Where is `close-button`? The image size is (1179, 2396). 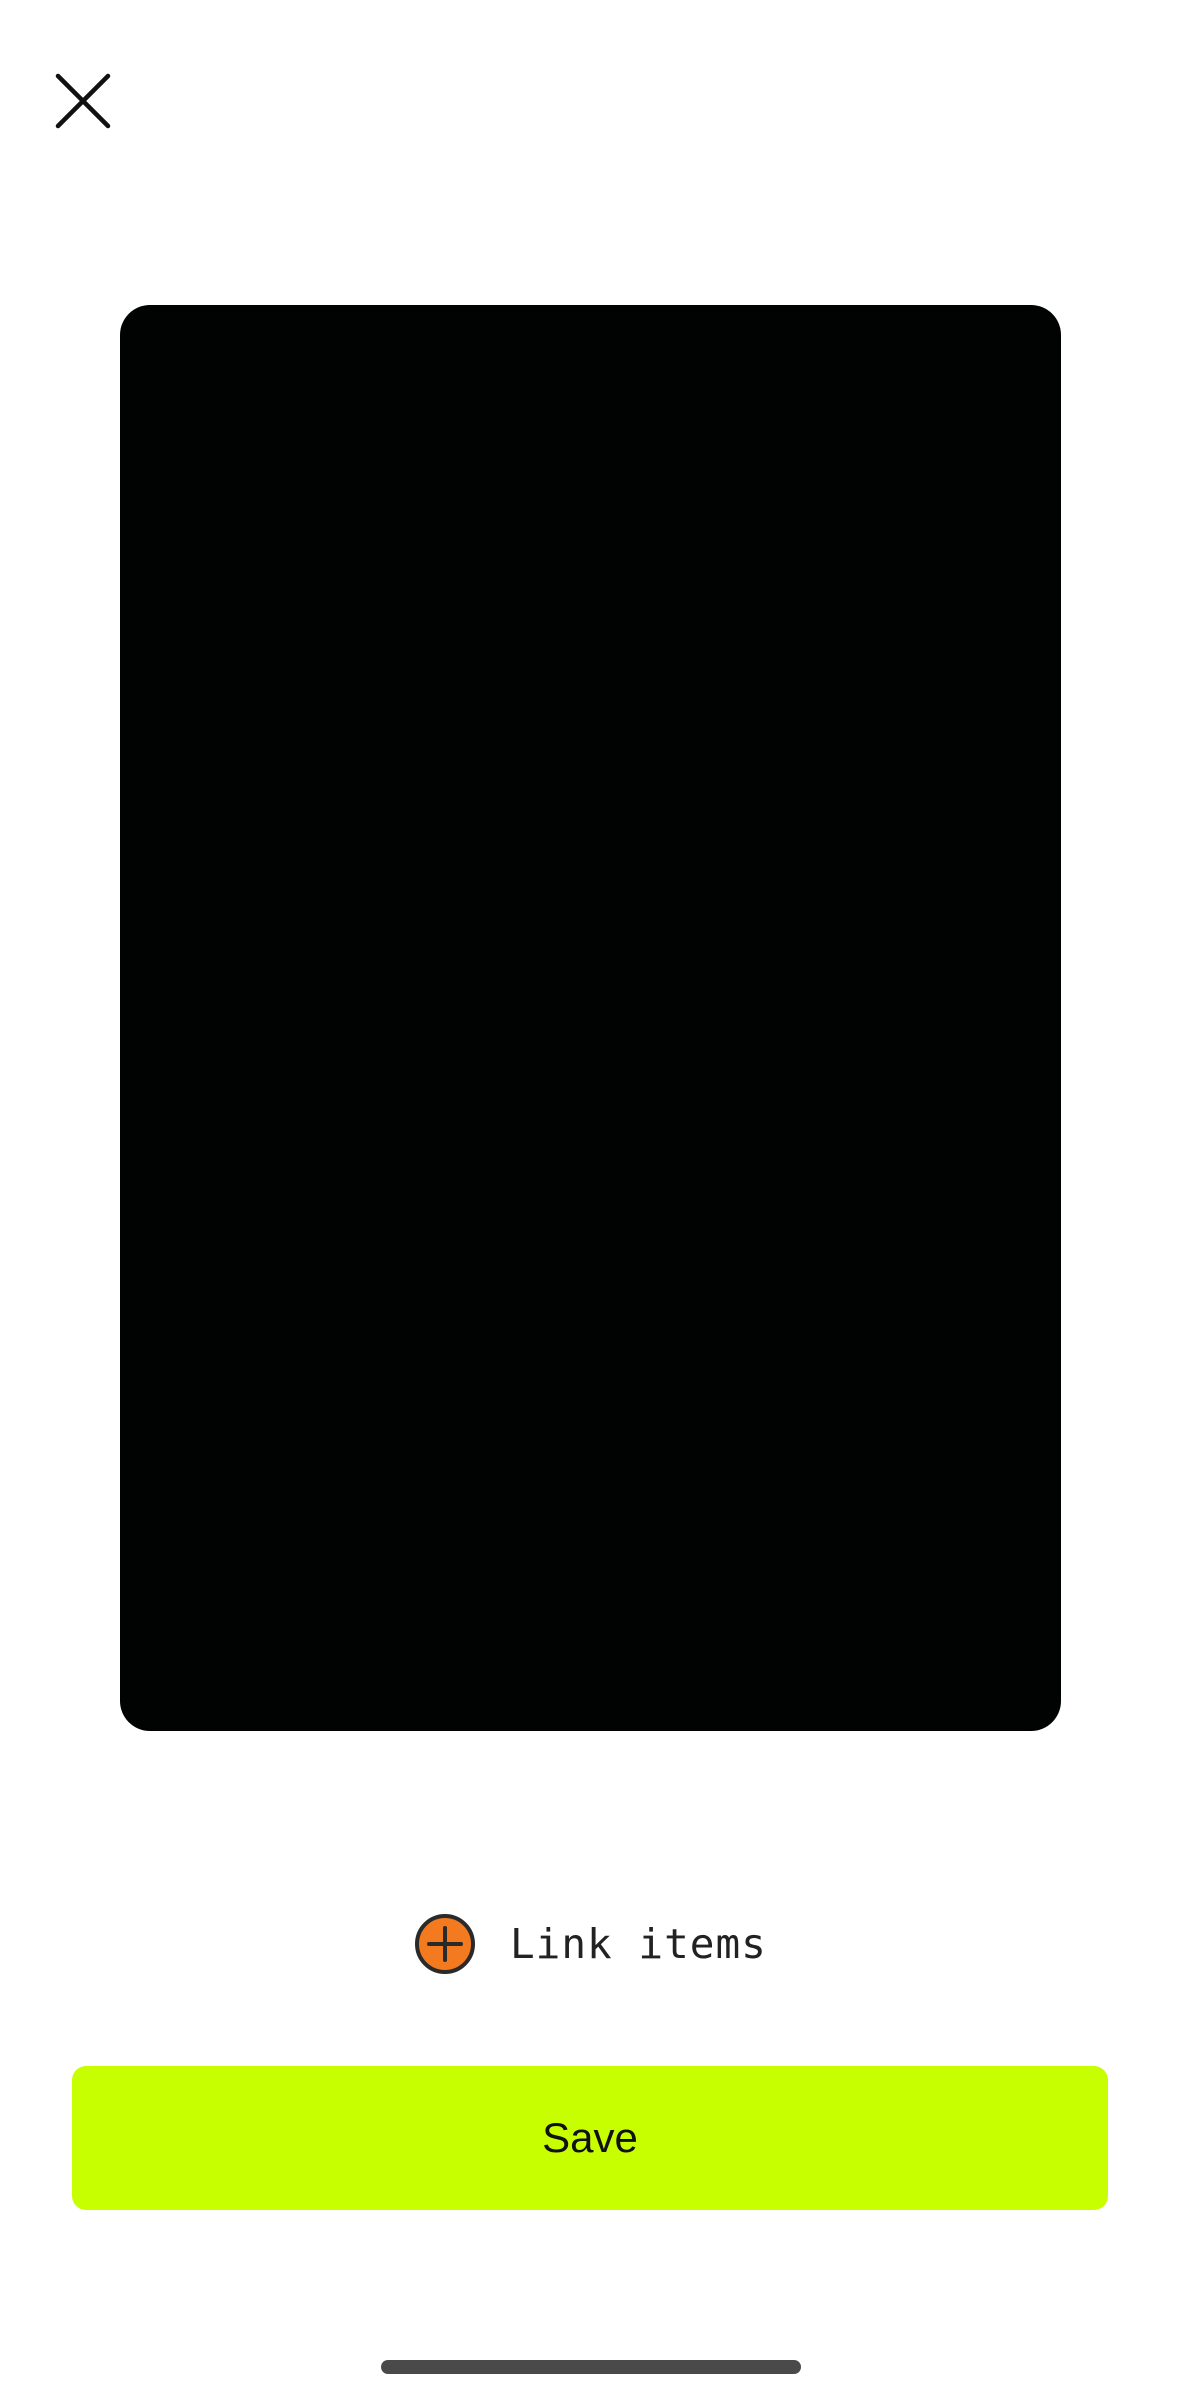
close-button is located at coordinates (83, 101).